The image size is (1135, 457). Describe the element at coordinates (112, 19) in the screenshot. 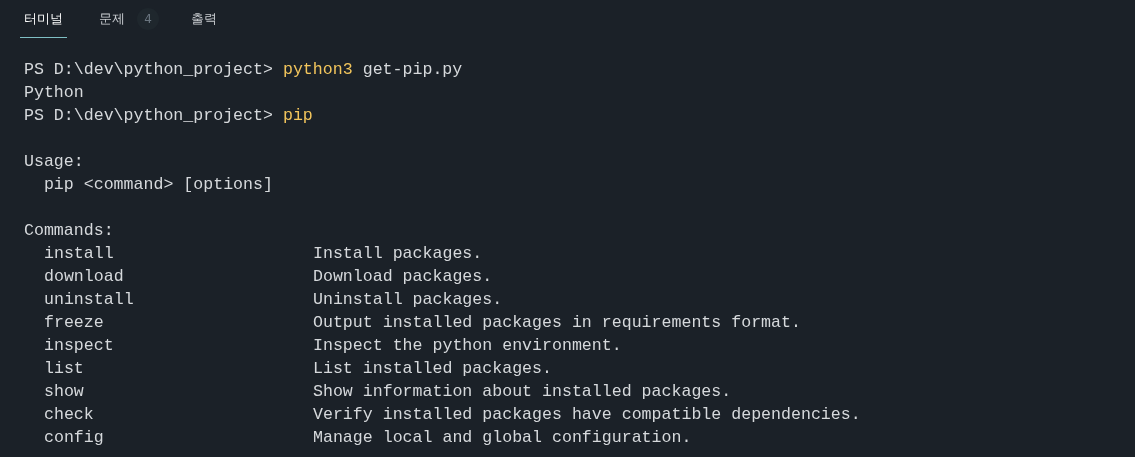

I see `panel-tab: 문제` at that location.